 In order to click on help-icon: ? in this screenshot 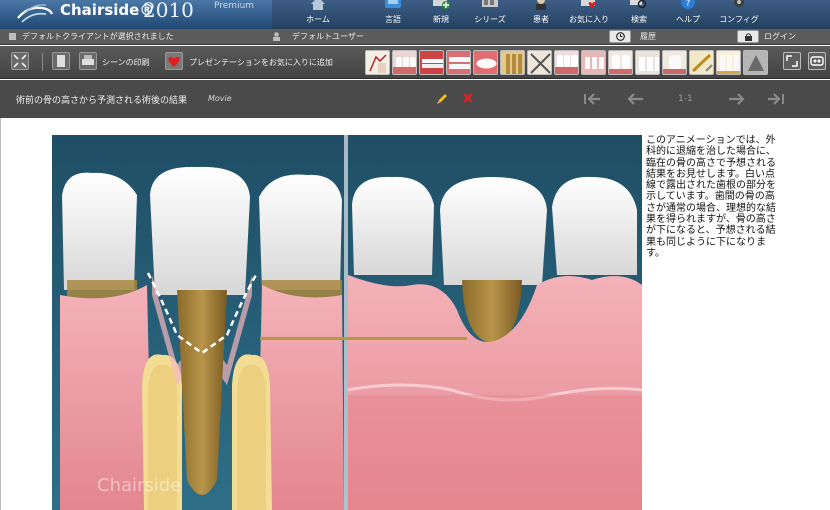, I will do `click(688, 4)`.